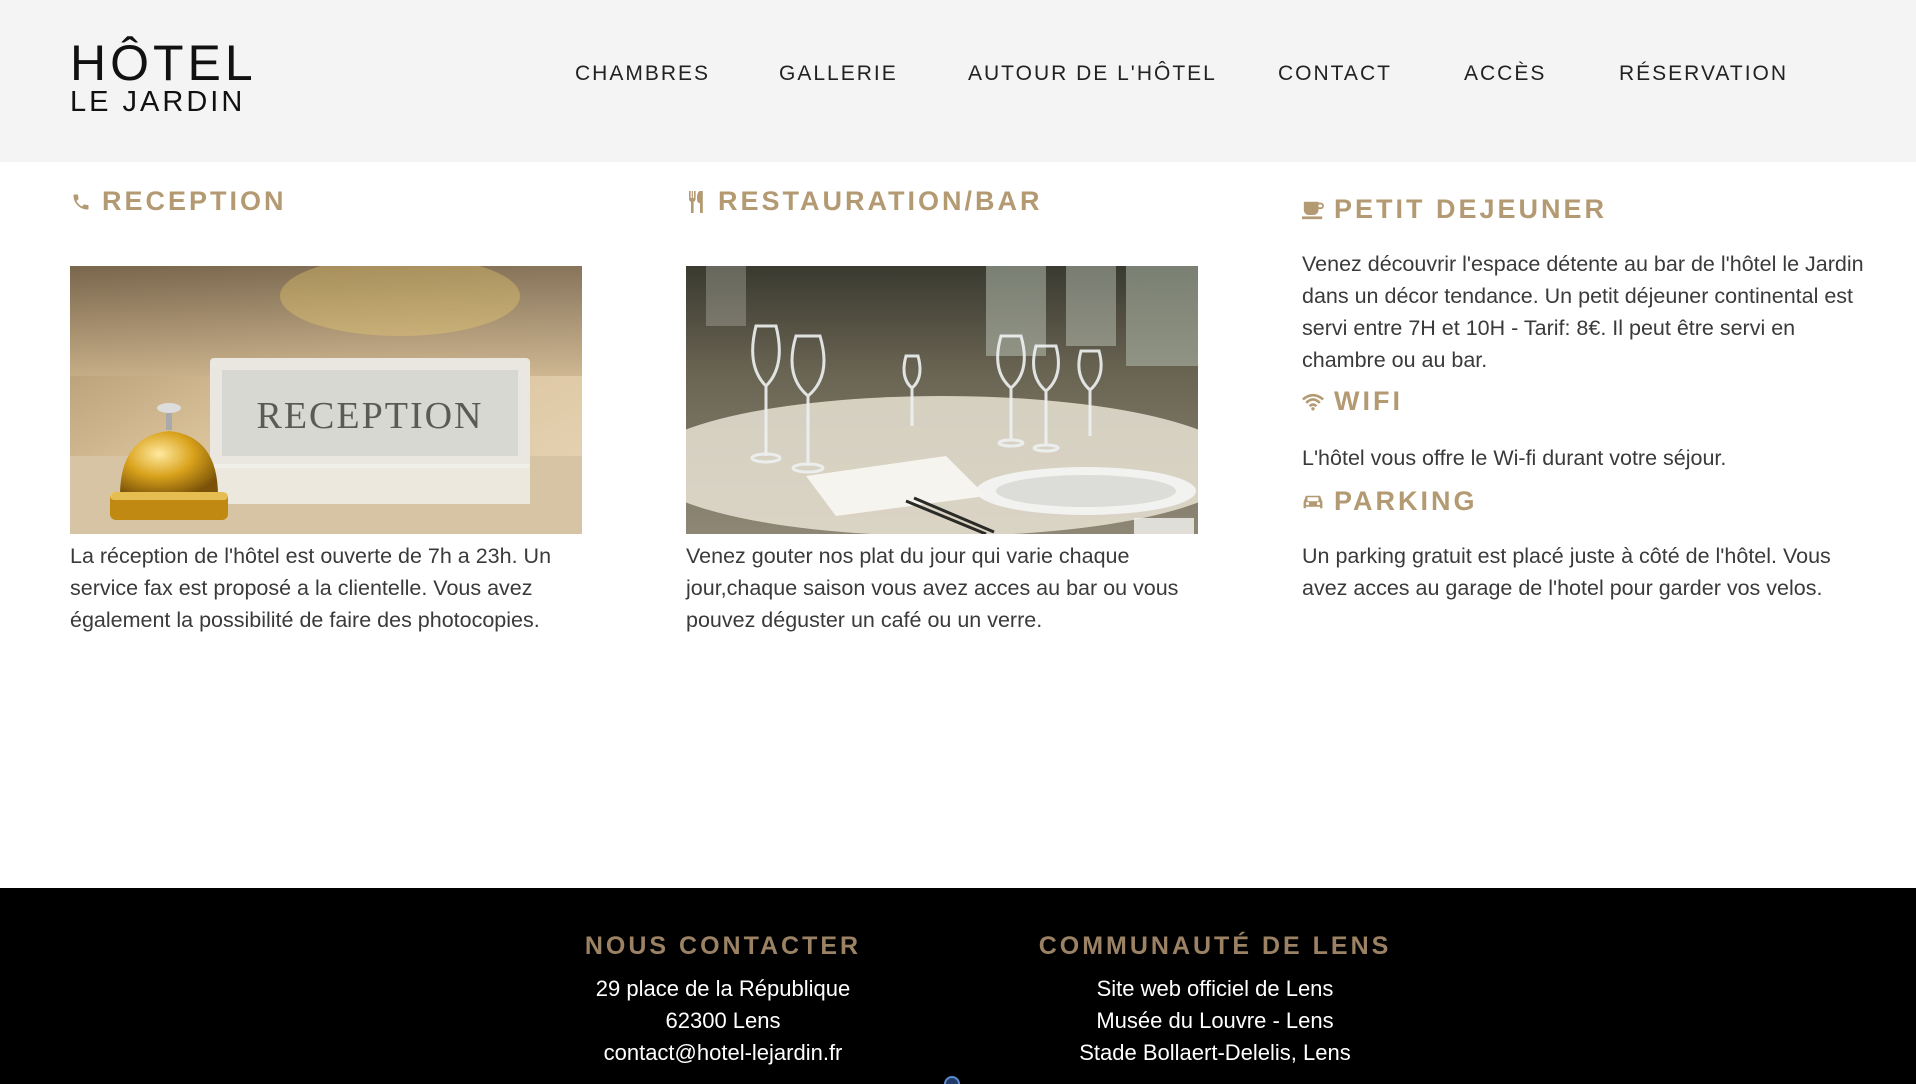 Image resolution: width=1916 pixels, height=1084 pixels. I want to click on parking-title: PARKING, so click(1406, 501).